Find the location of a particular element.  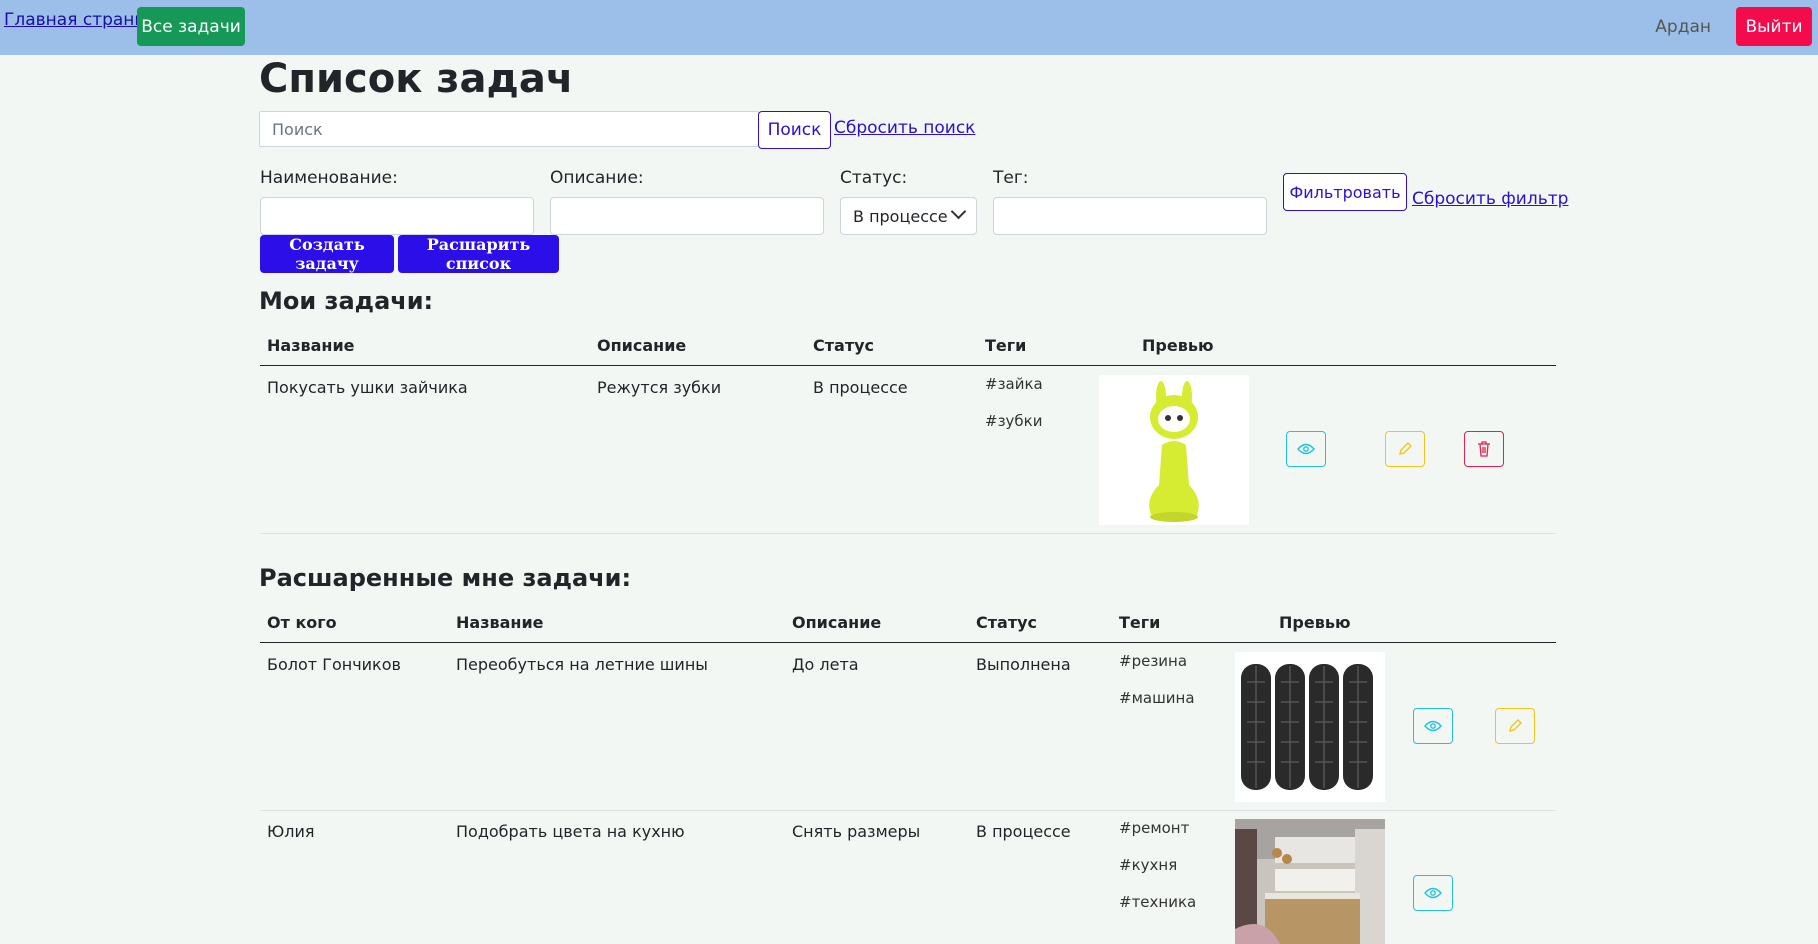

filter-tag-label: Тег: is located at coordinates (1011, 178).